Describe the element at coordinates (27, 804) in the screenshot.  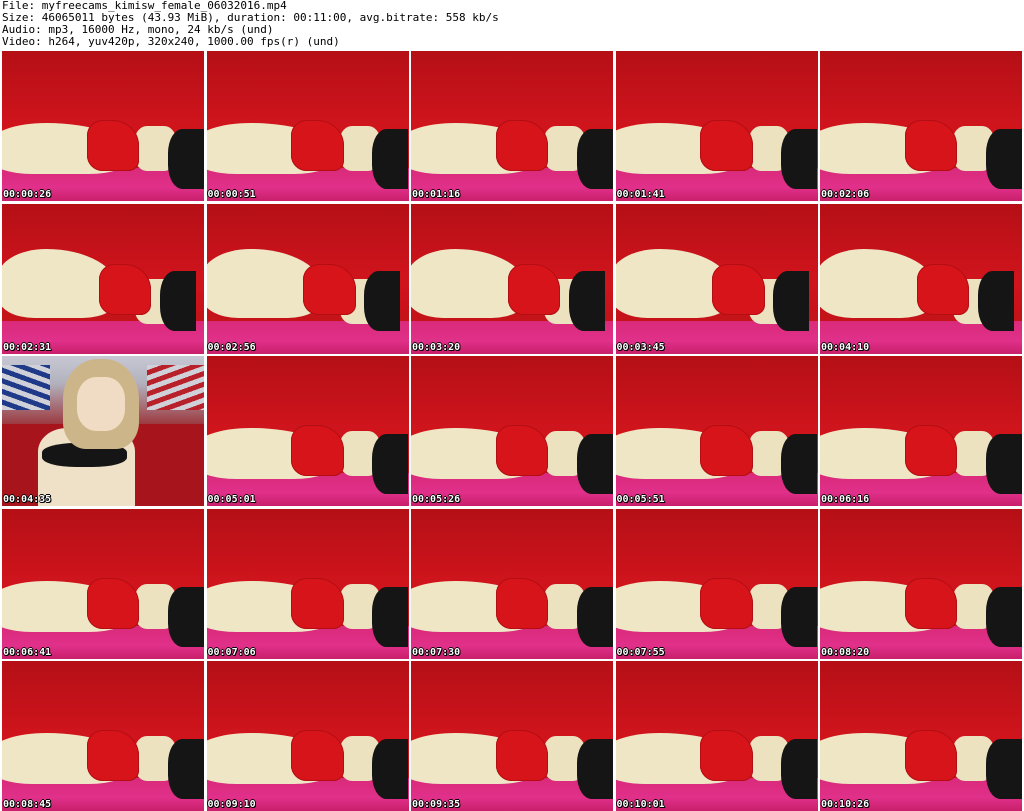
I see `thumbnail-timestamp: 00:08:45` at that location.